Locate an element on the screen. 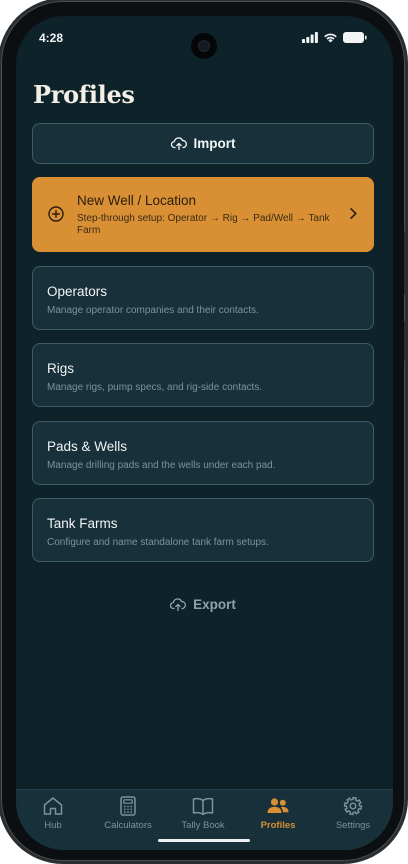 This screenshot has width=408, height=864. cellular-signal-icon is located at coordinates (310, 37).